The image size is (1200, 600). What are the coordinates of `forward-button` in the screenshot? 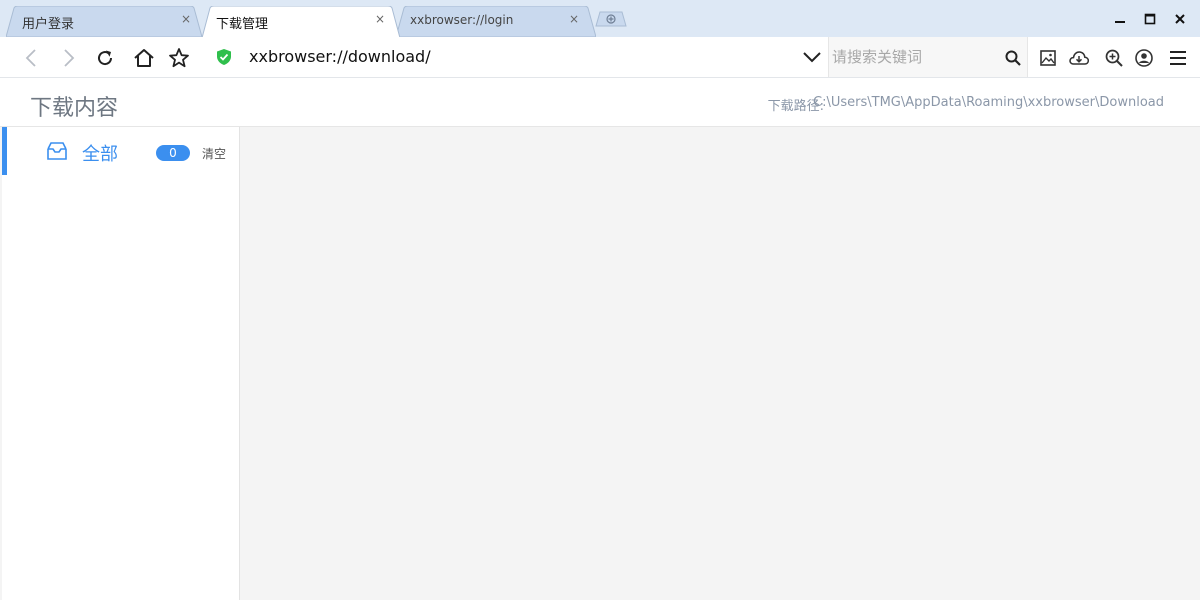 It's located at (68, 58).